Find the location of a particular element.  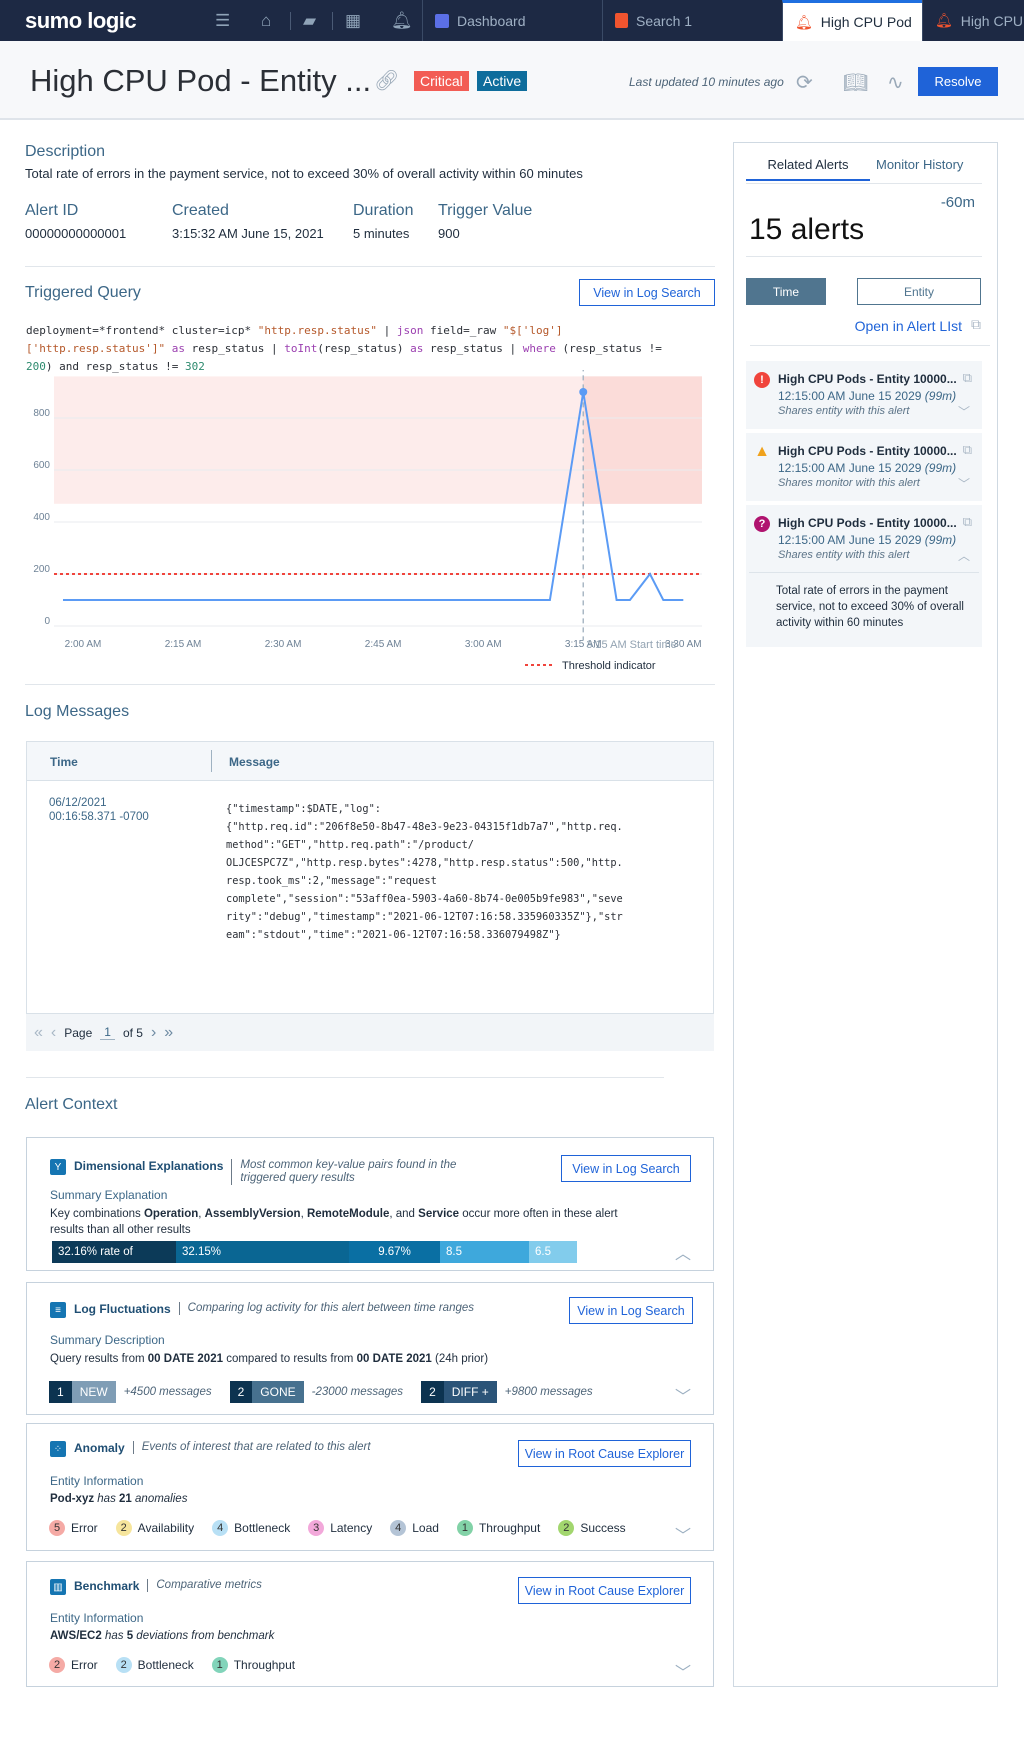

severity-badge: Critical is located at coordinates (441, 81).